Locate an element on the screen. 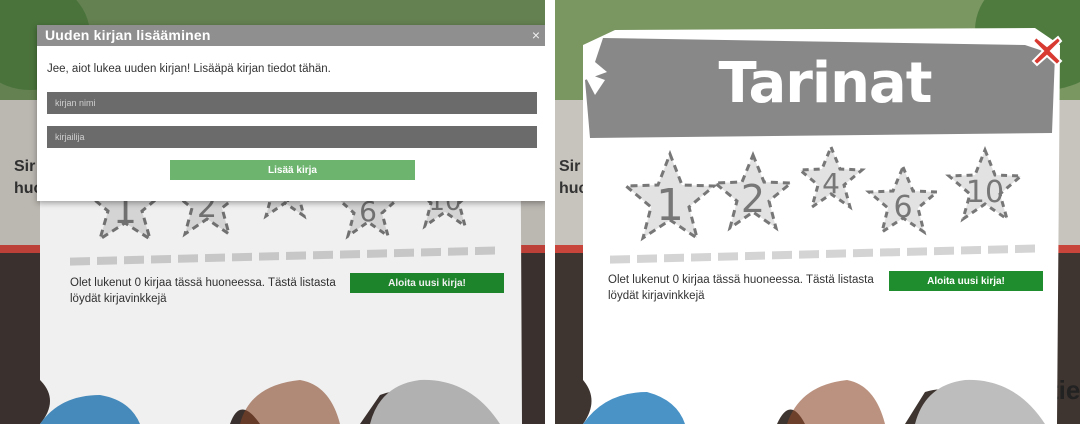 Image resolution: width=1080 pixels, height=424 pixels. star-4-number: 4 is located at coordinates (831, 183).